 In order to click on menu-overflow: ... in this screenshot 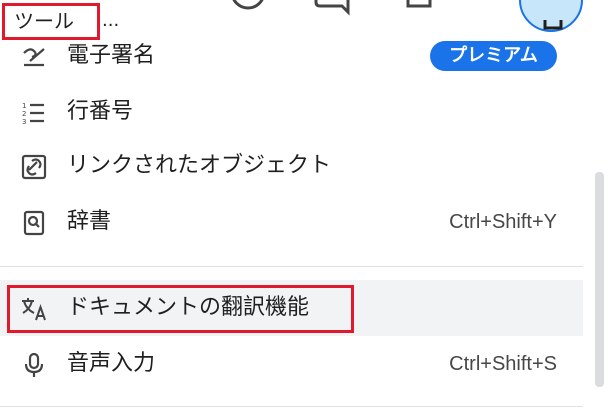, I will do `click(110, 20)`.